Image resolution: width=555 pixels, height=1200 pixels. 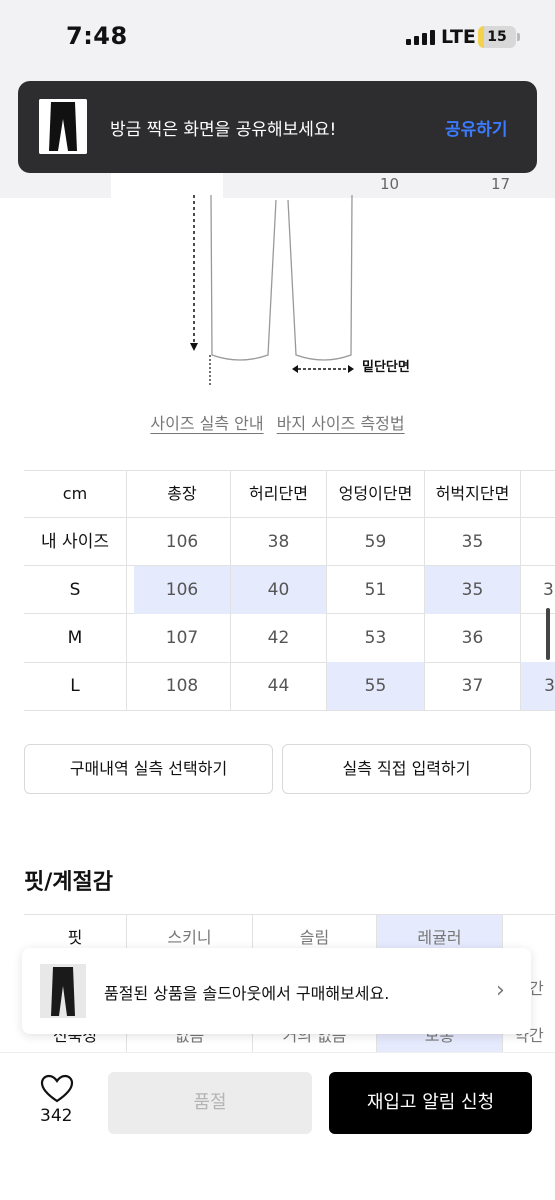 What do you see at coordinates (278, 542) in the screenshot?
I see `size-cell: 38` at bounding box center [278, 542].